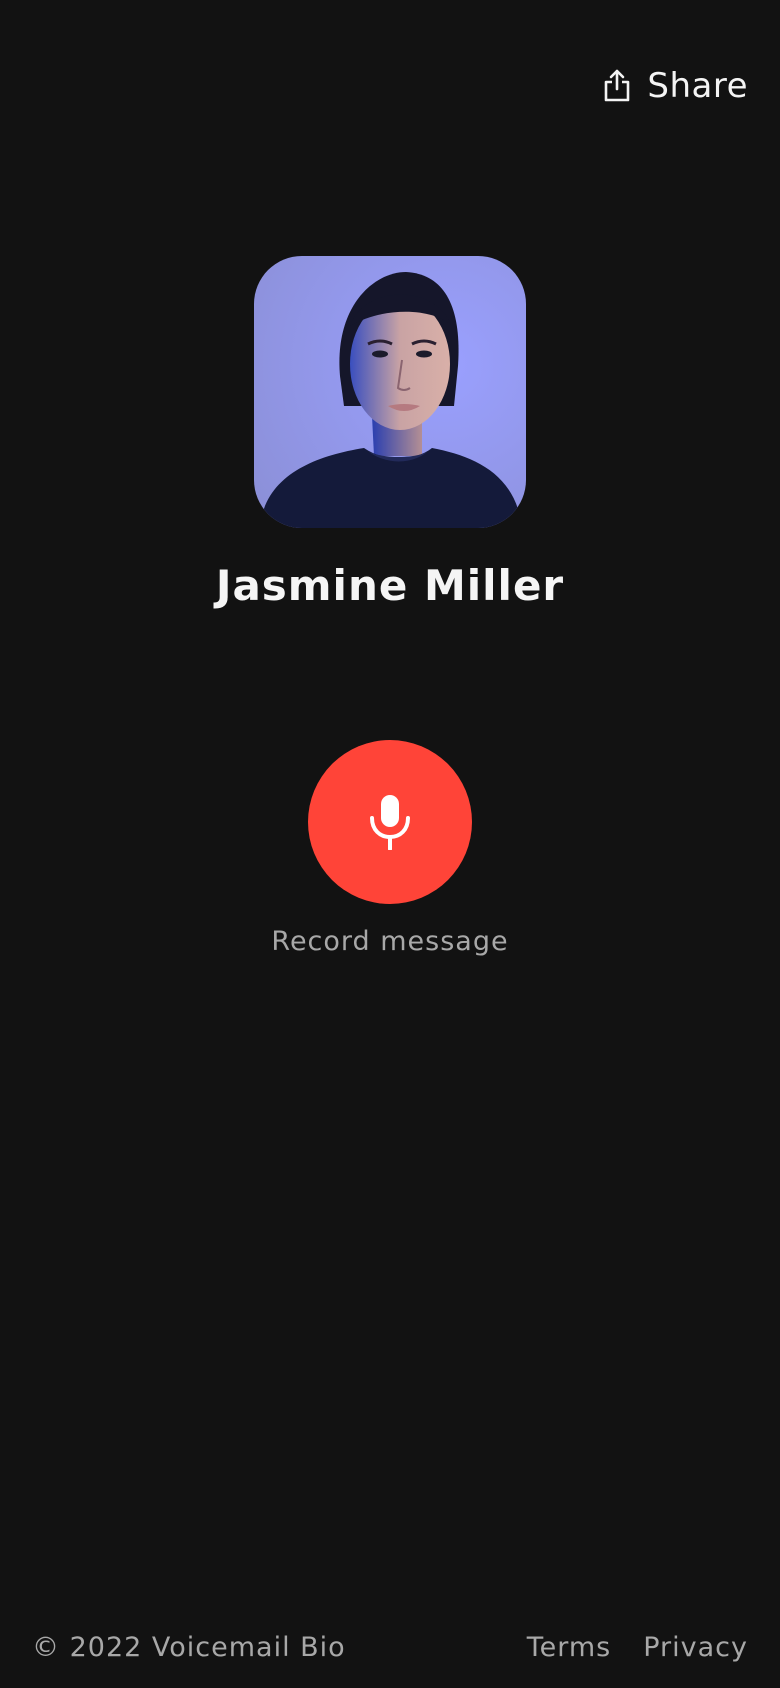 This screenshot has height=1688, width=780. I want to click on profile-name: Jasmine Miller, so click(390, 585).